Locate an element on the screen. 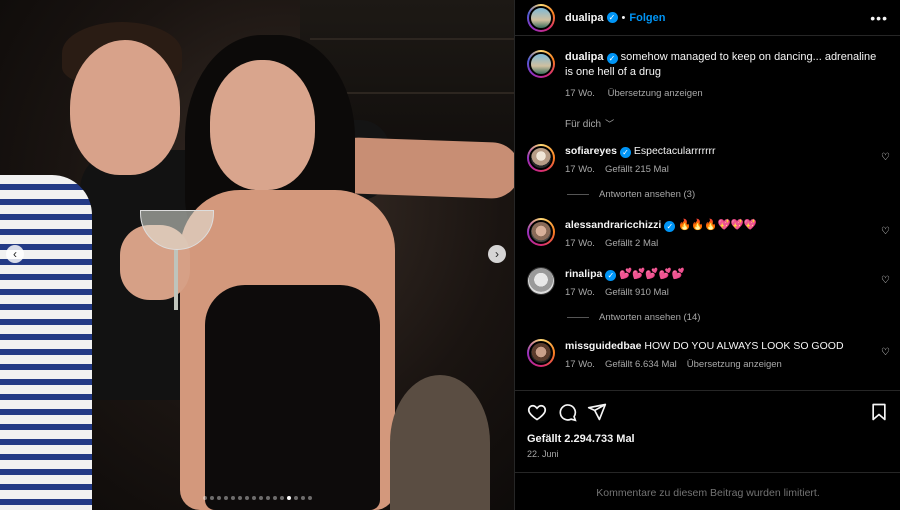 The image size is (900, 510). photo-glass-stem is located at coordinates (176, 280).